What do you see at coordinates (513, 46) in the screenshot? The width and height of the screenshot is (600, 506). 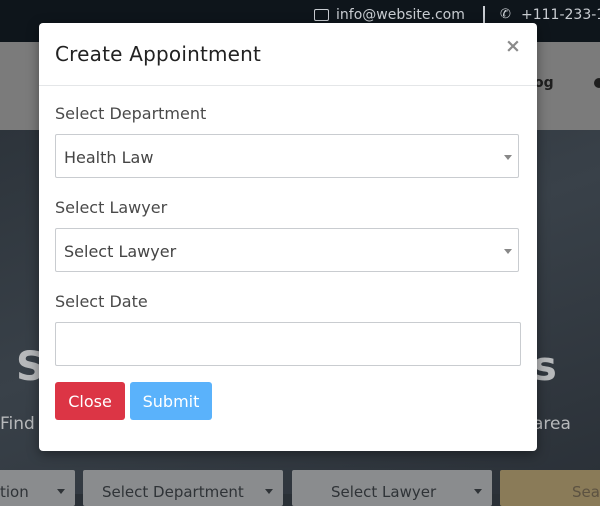 I see `close-icon: ×` at bounding box center [513, 46].